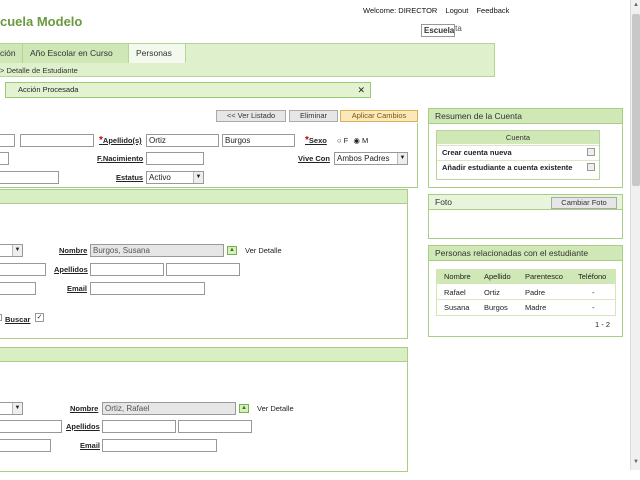 Image resolution: width=640 pixels, height=480 pixels. What do you see at coordinates (175, 158) in the screenshot?
I see `nacimiento-input` at bounding box center [175, 158].